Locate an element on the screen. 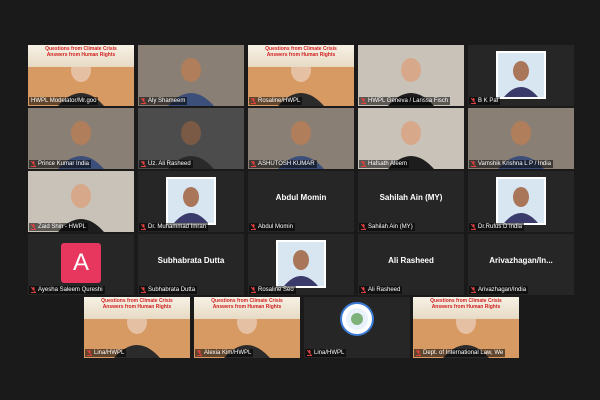  participant-tile: Dr.Rufus D India is located at coordinates (521, 201).